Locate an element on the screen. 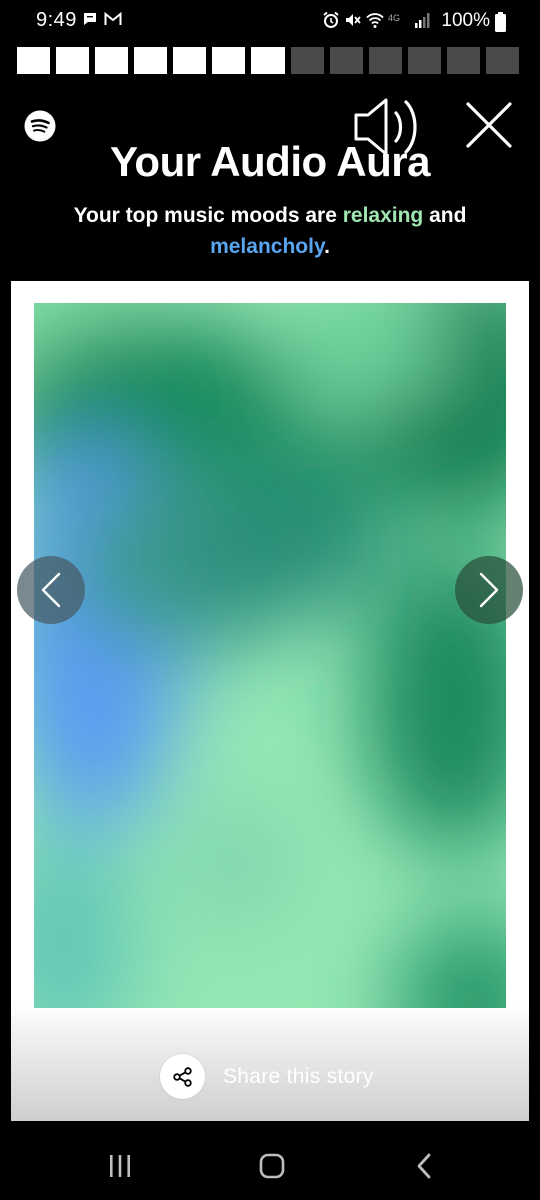 This screenshot has height=1200, width=540. status-system-icons: 4G is located at coordinates (377, 20).